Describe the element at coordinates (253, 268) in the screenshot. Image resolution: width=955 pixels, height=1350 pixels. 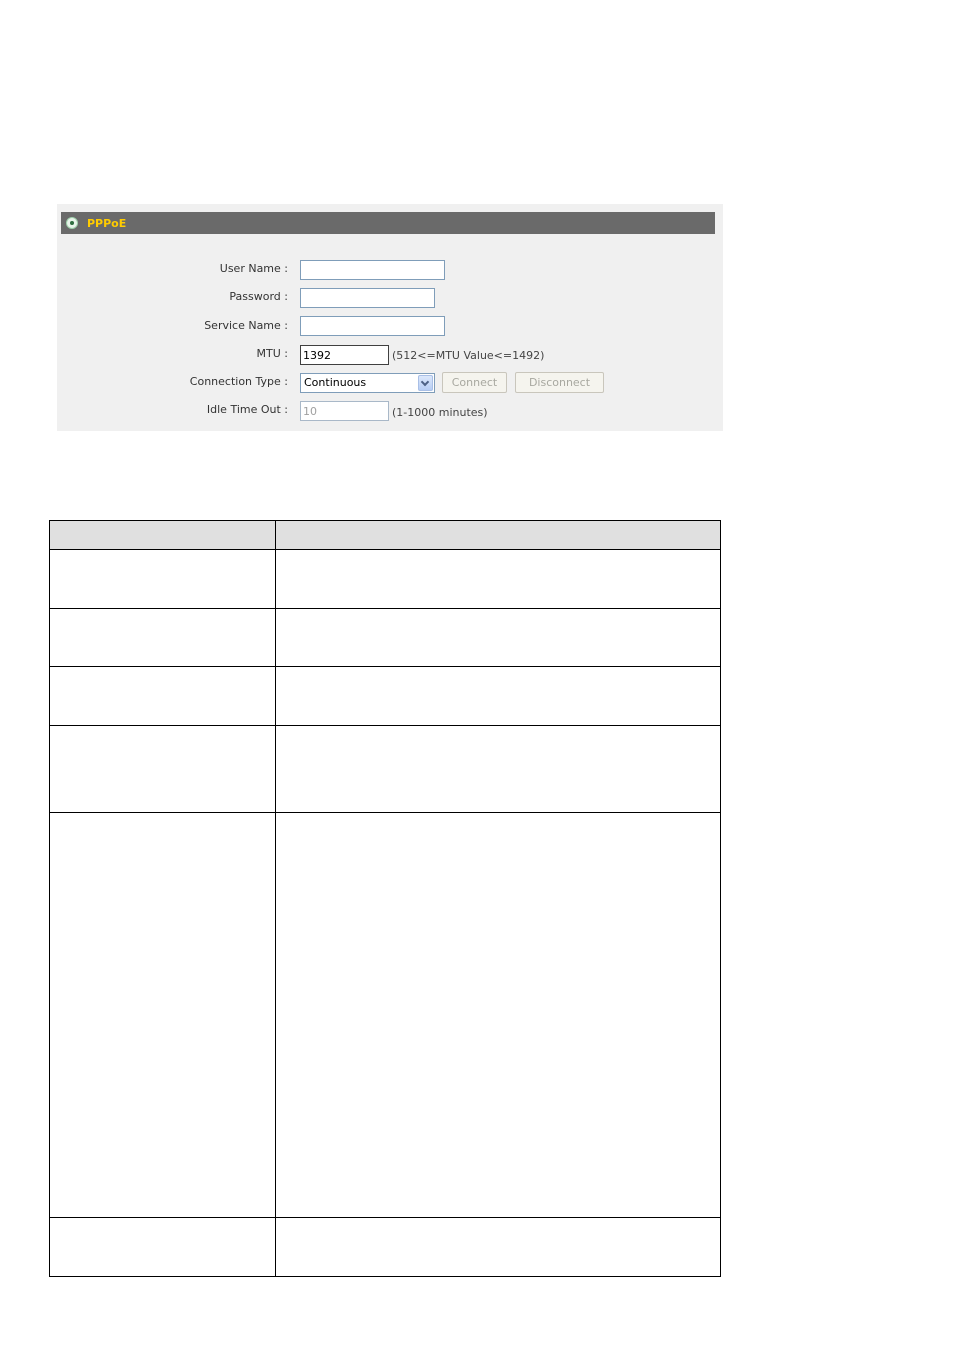
I see `user-name-label: User Name :` at that location.